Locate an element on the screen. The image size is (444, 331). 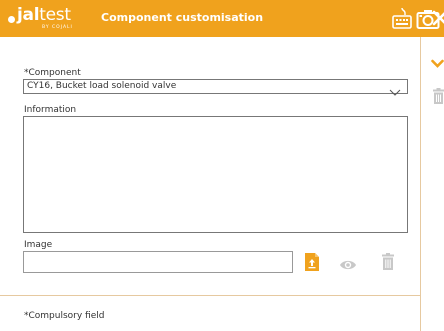
information-label: Information is located at coordinates (50, 110).